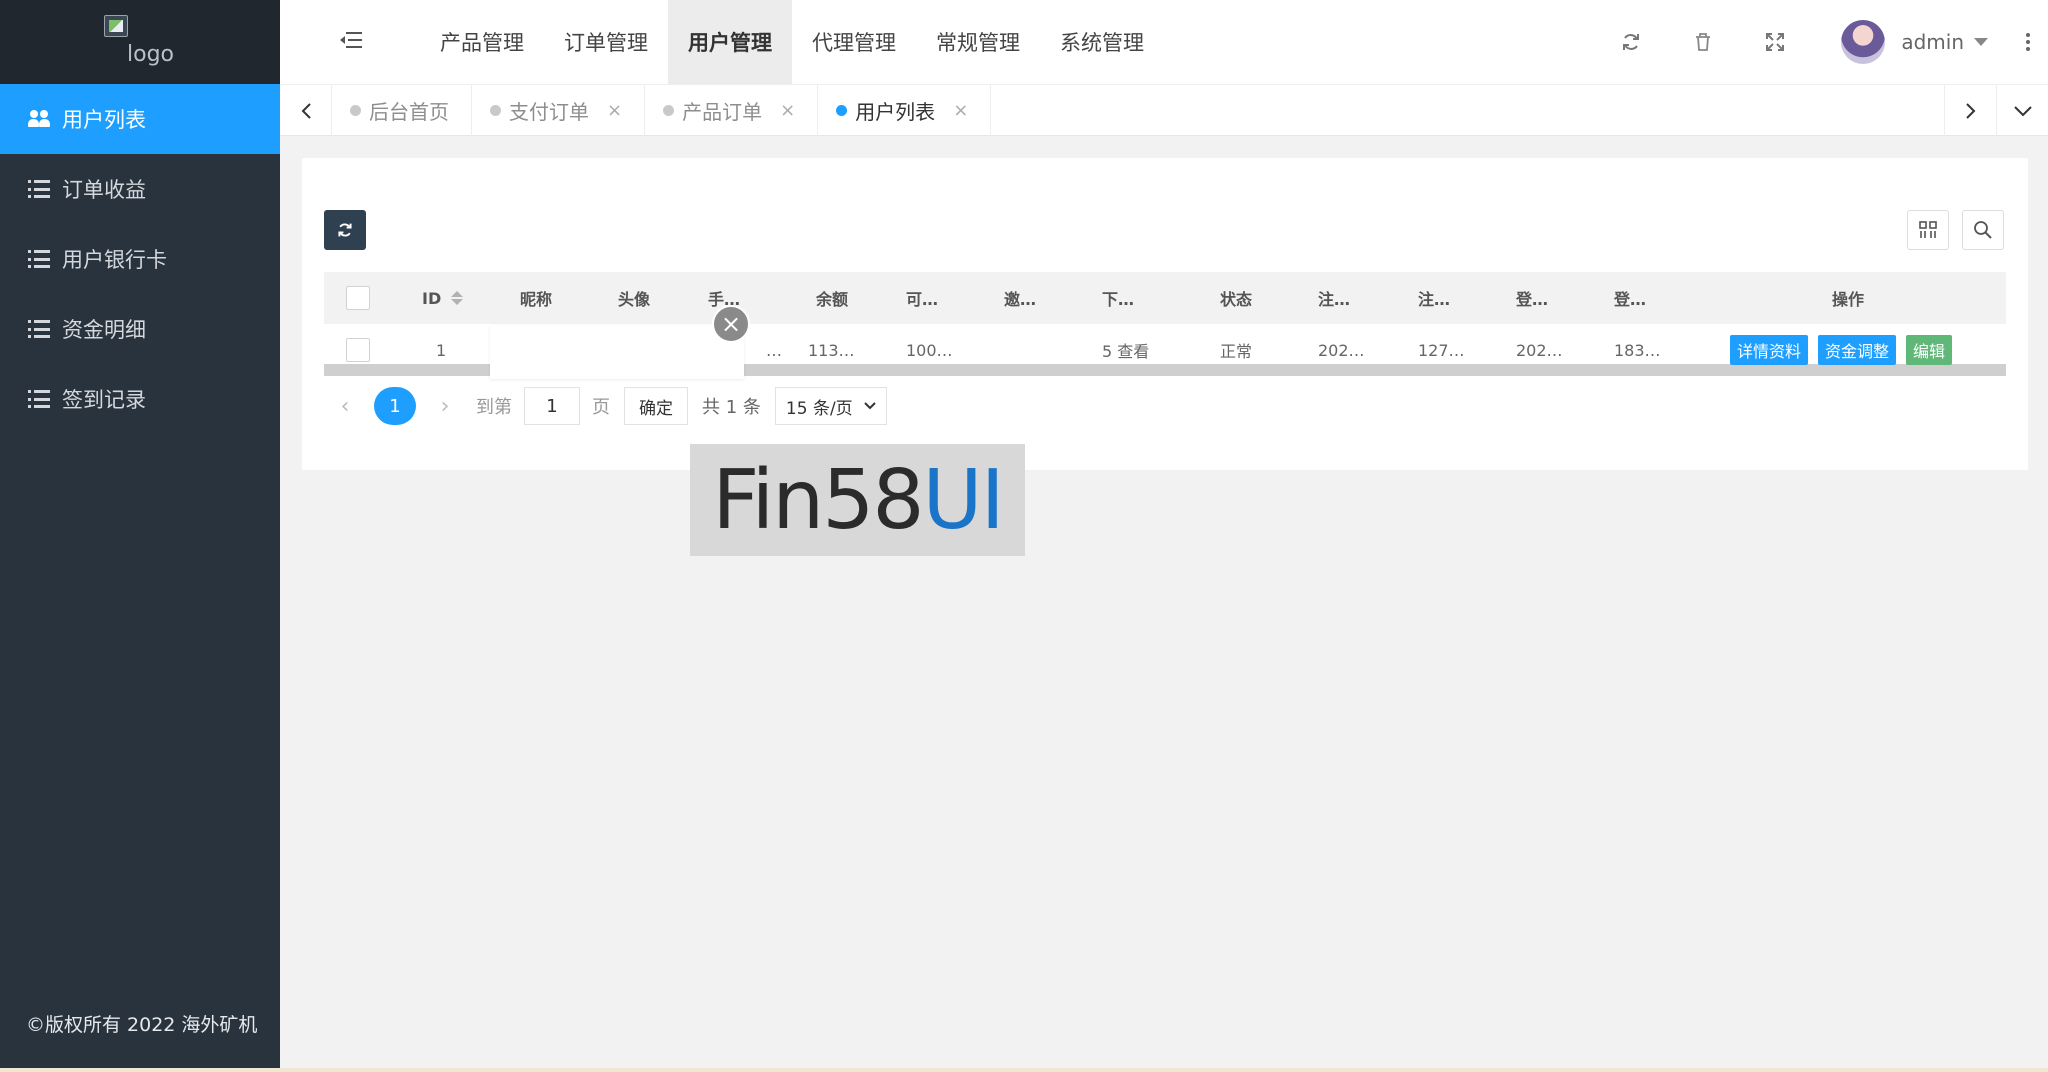  What do you see at coordinates (1821, 42) in the screenshot?
I see `header-actions: admin` at bounding box center [1821, 42].